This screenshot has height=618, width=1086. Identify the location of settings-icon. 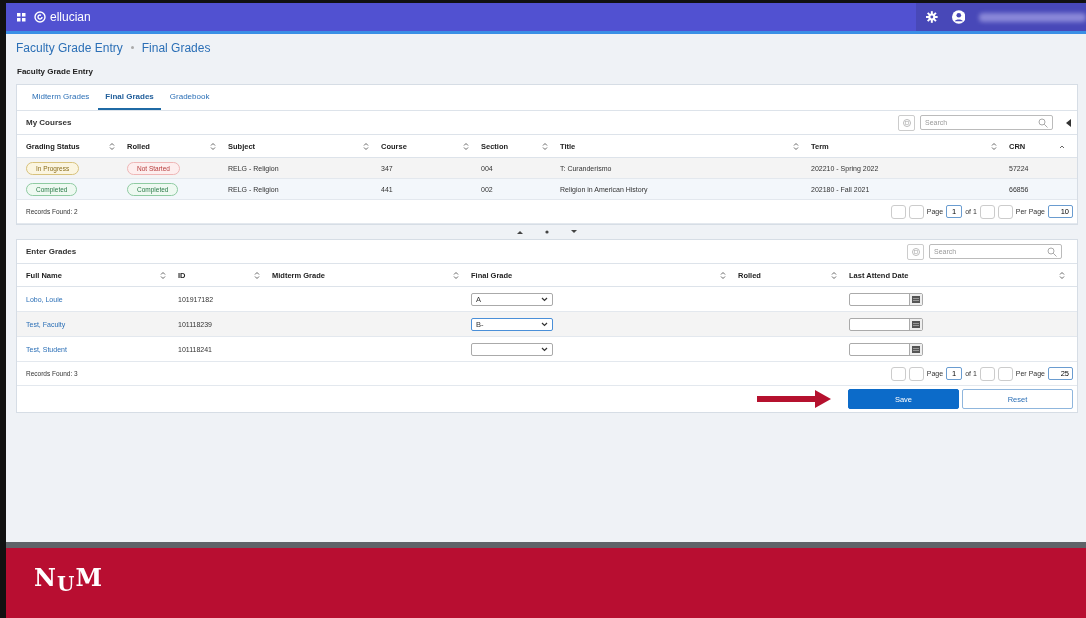
(932, 17).